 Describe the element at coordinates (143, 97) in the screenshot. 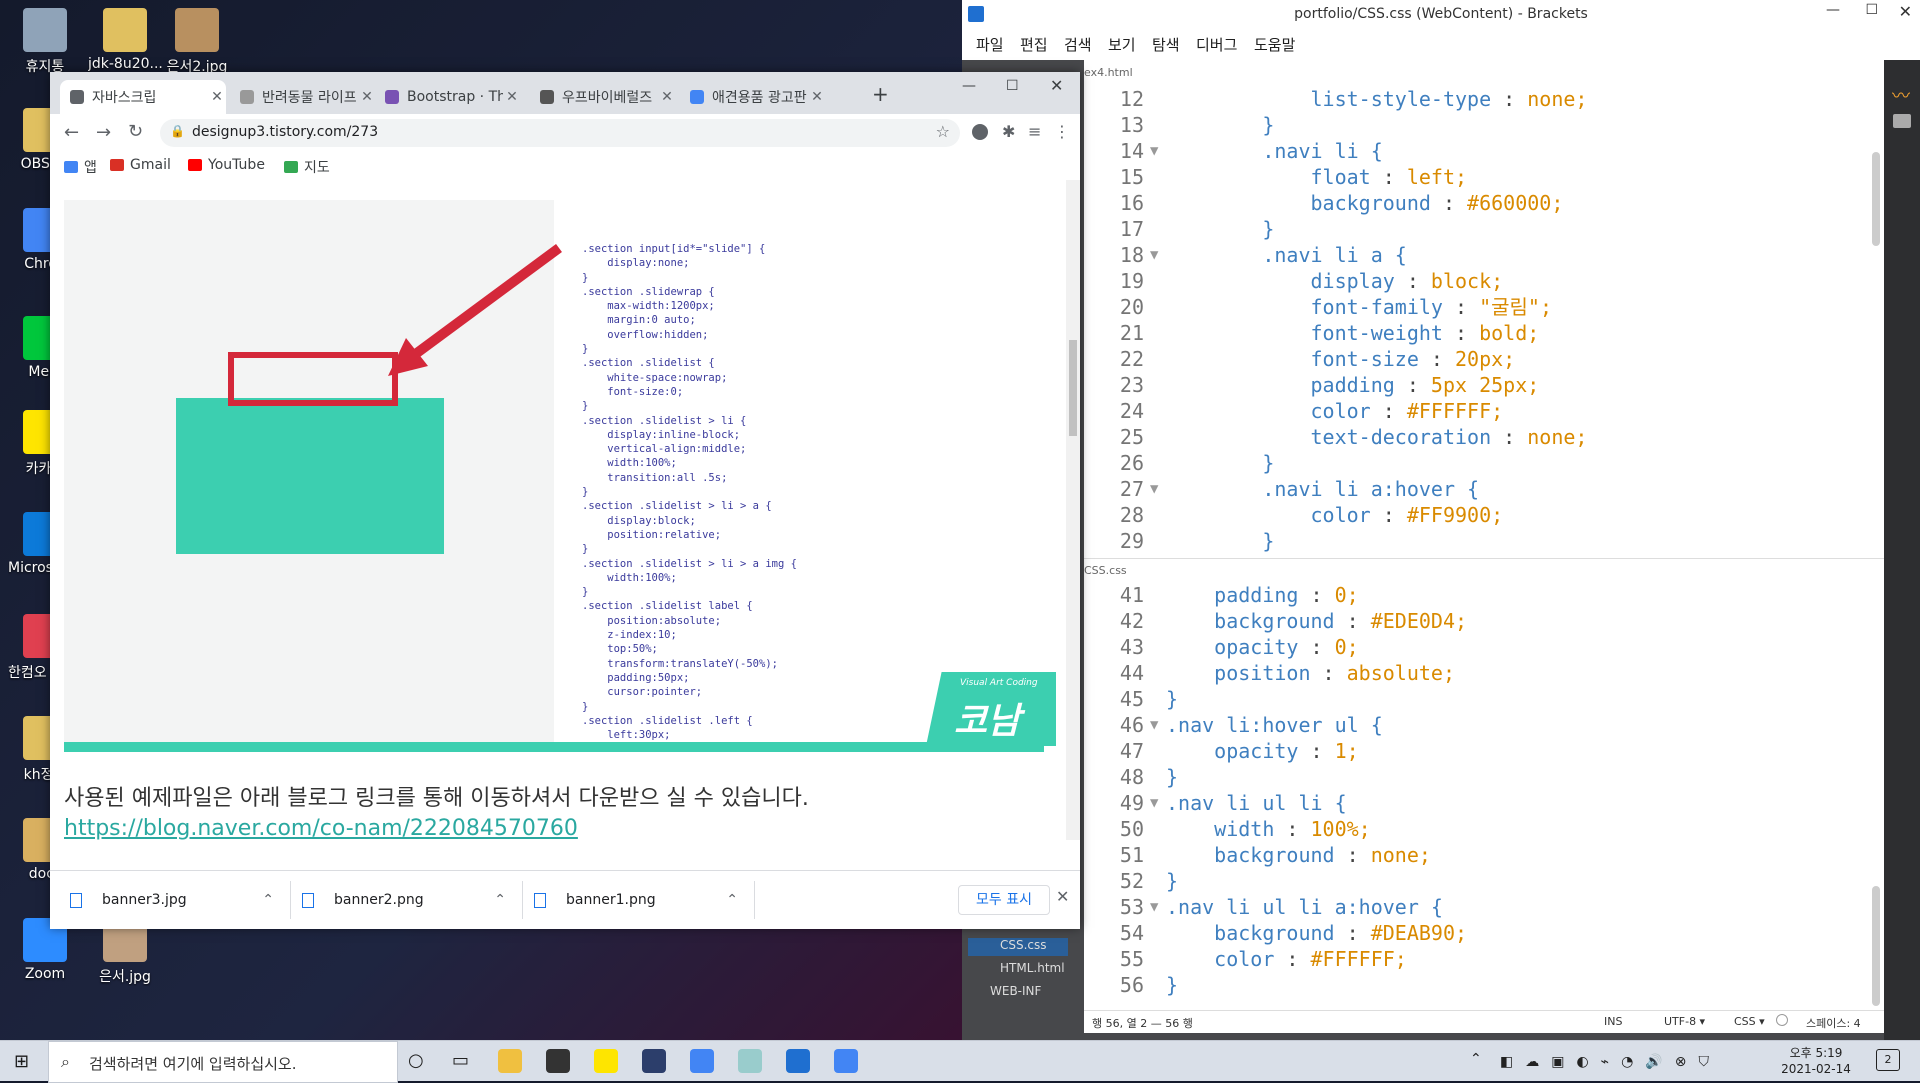

I see `browser-tab: 자바스크립 ✕` at that location.